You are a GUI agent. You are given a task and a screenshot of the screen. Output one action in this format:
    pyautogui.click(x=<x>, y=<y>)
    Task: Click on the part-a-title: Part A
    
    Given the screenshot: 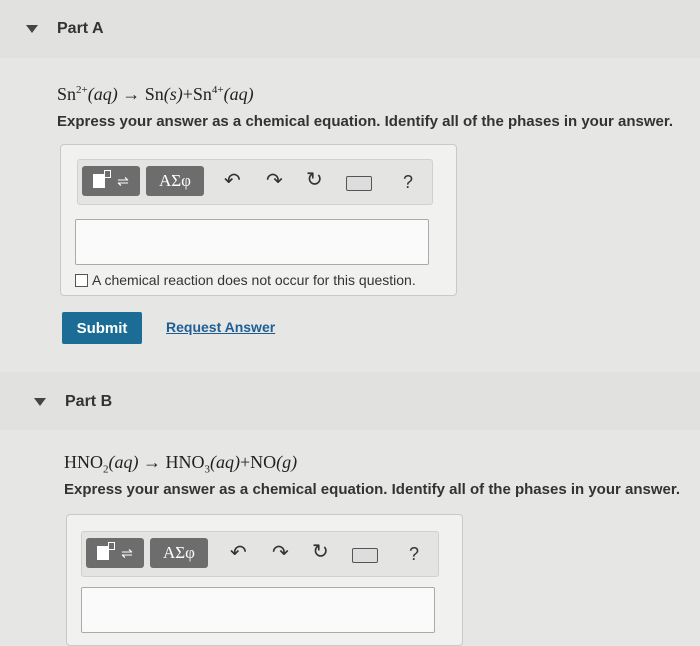 What is the action you would take?
    pyautogui.click(x=80, y=28)
    